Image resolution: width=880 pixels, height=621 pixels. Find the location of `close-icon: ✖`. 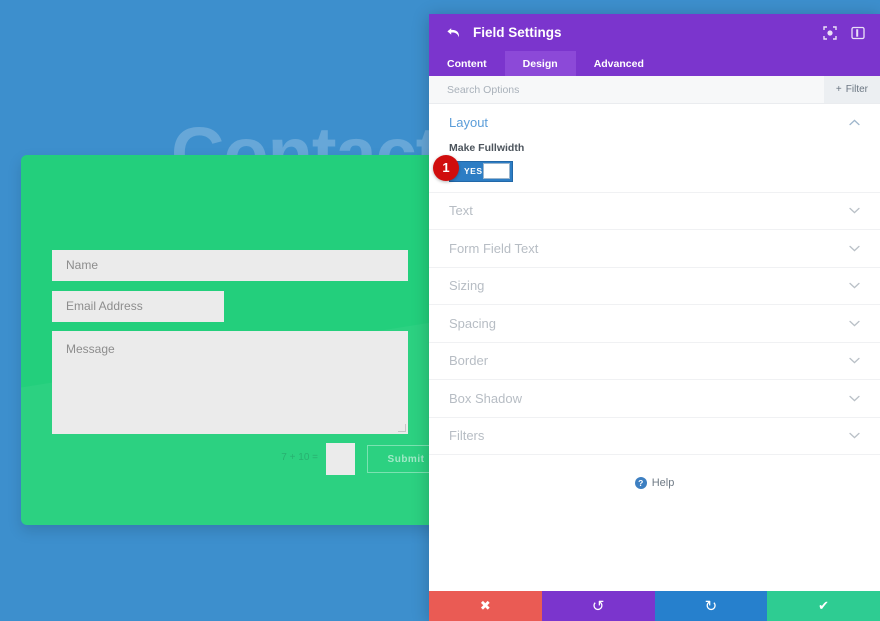

close-icon: ✖ is located at coordinates (485, 605).